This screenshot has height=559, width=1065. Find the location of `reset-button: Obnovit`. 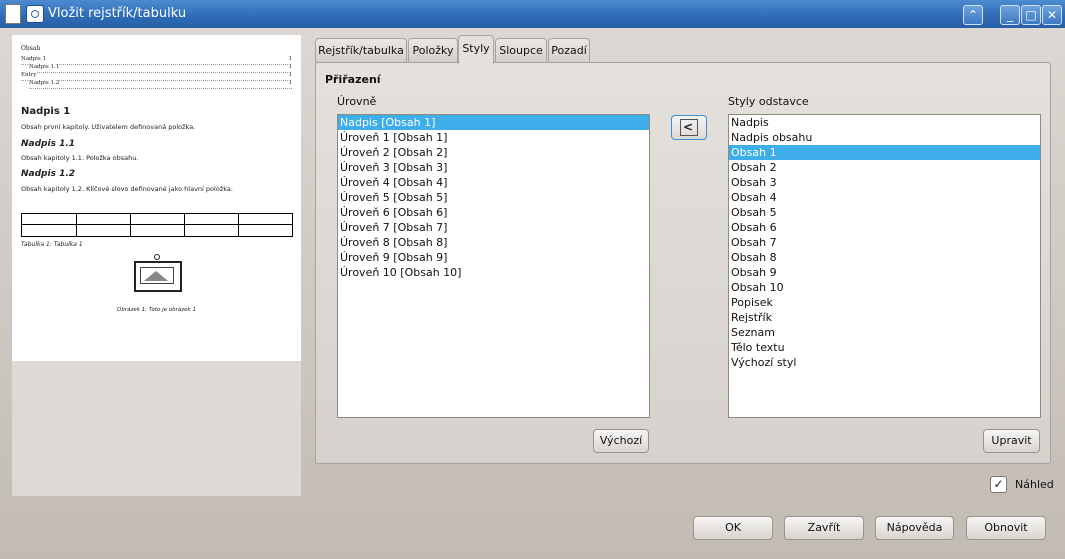

reset-button: Obnovit is located at coordinates (1006, 528).